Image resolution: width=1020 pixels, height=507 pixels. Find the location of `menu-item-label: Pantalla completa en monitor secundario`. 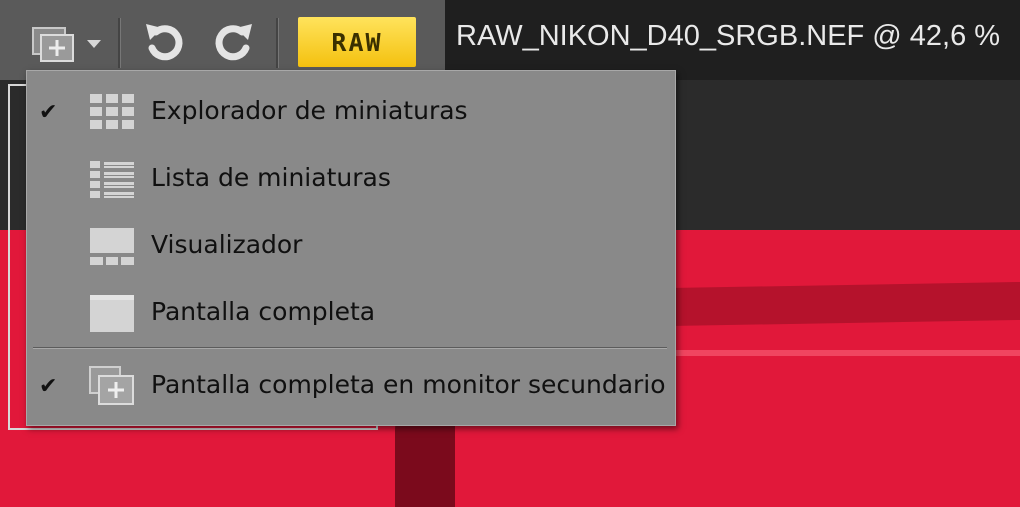

menu-item-label: Pantalla completa en monitor secundario is located at coordinates (408, 384).